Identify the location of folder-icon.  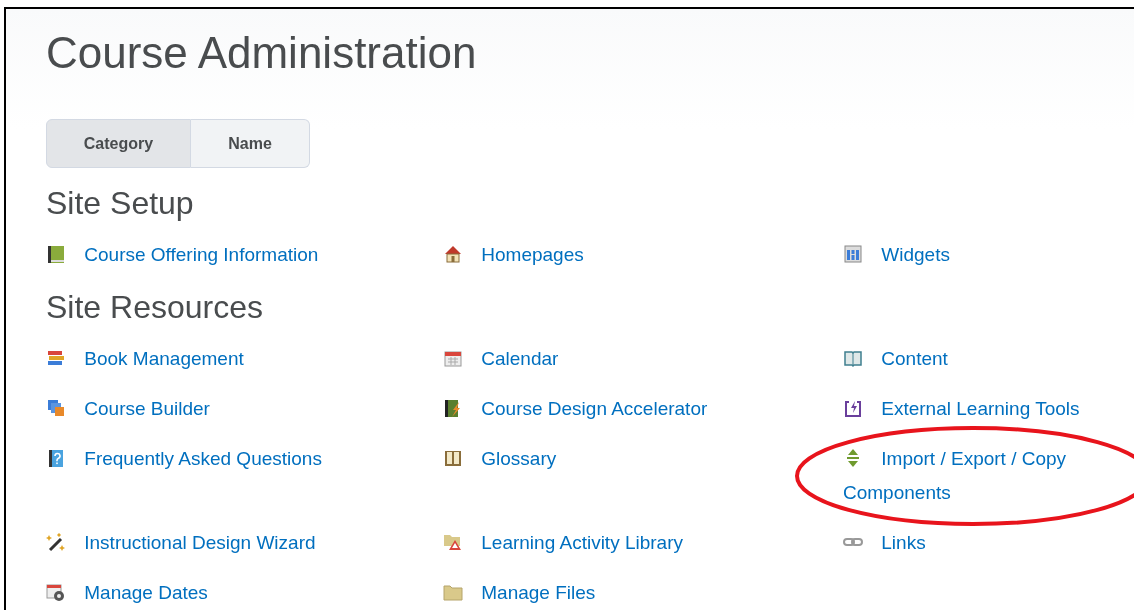
(453, 592).